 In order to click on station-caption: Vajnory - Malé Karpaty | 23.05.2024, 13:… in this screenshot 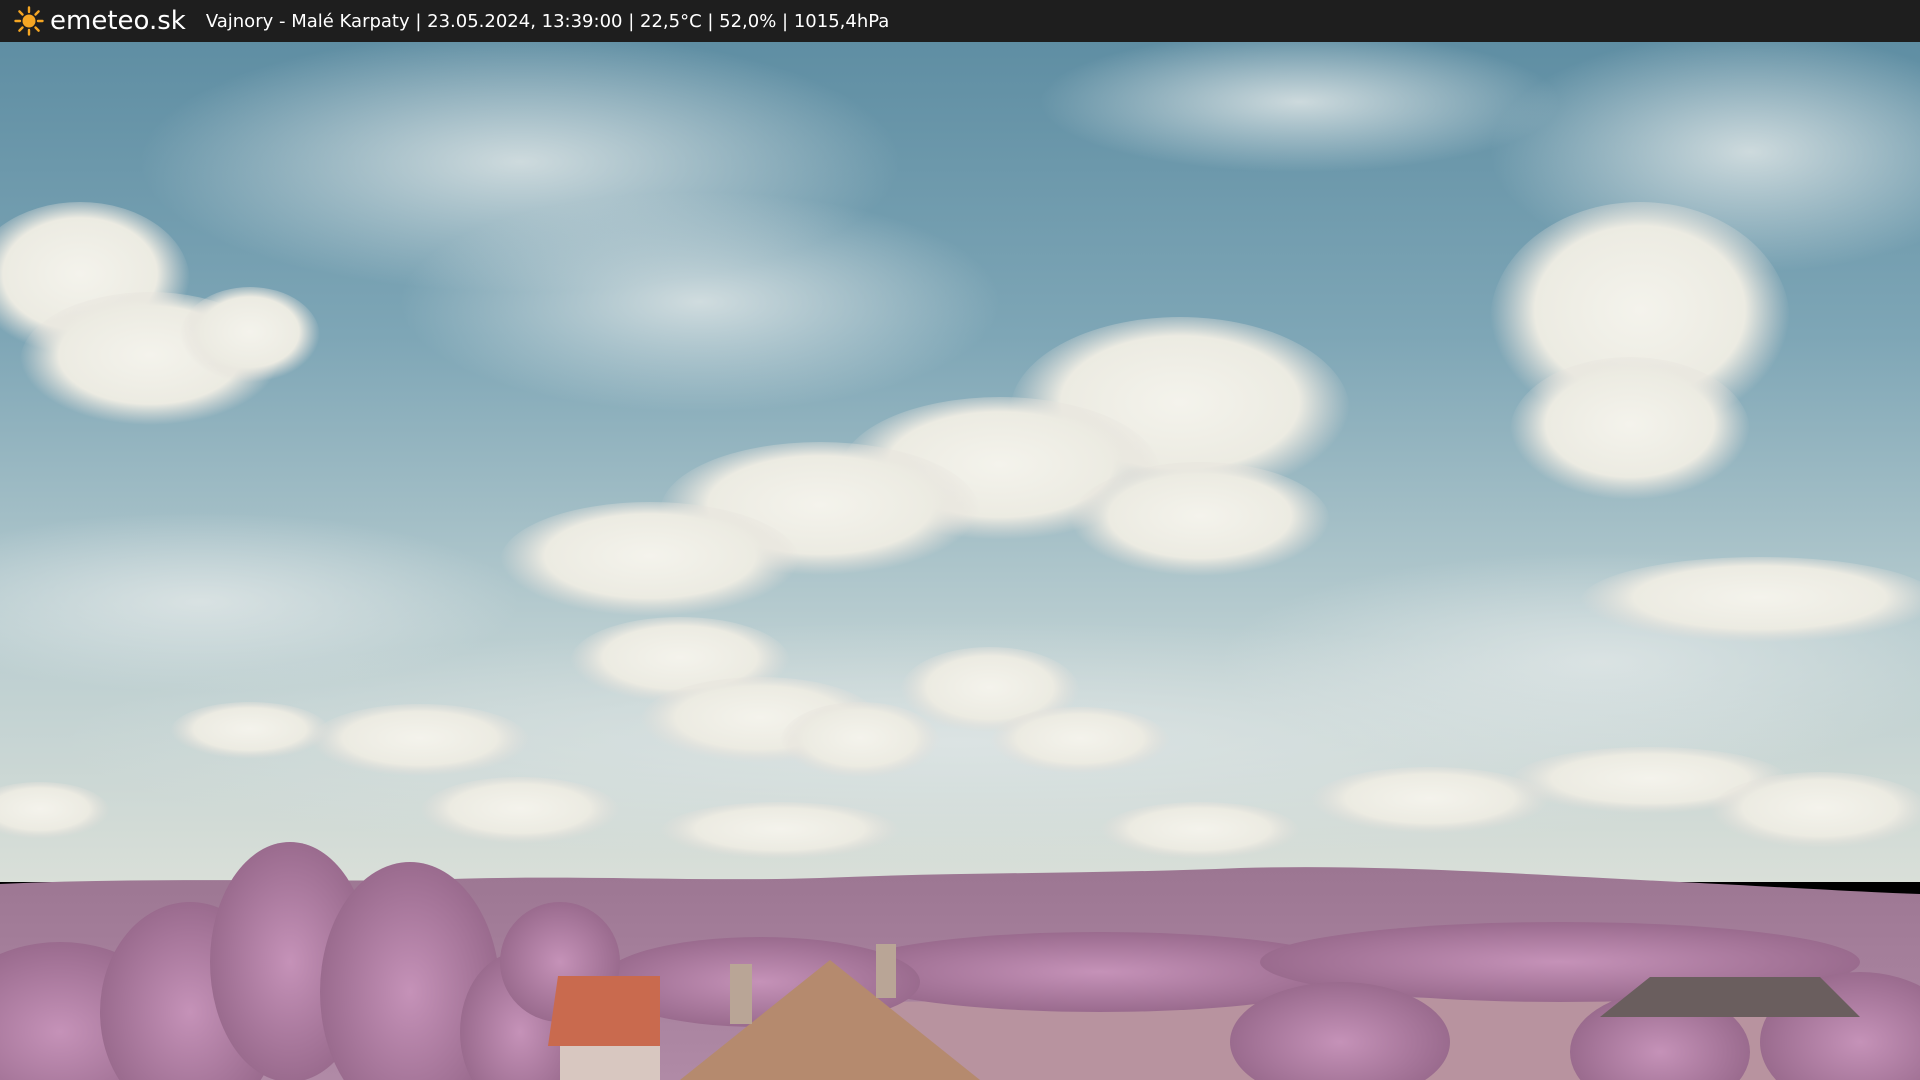, I will do `click(547, 21)`.